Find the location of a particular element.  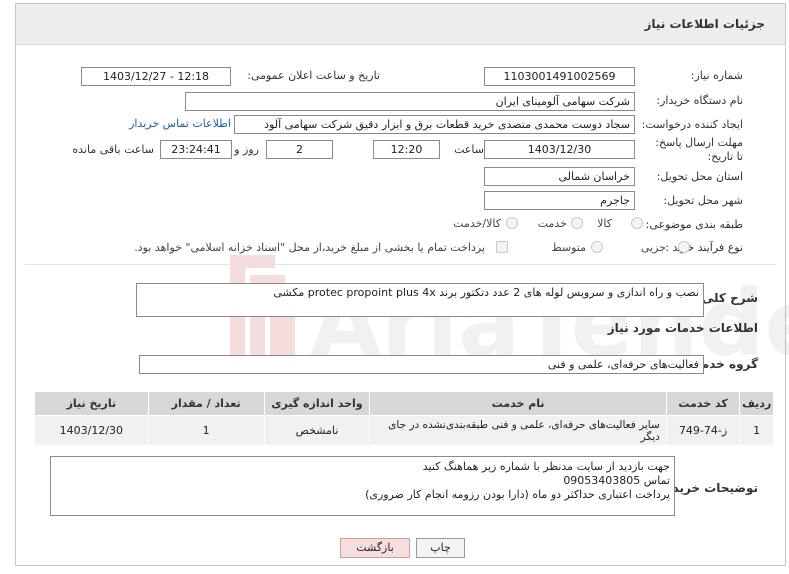

process-radio-medium is located at coordinates (597, 247).